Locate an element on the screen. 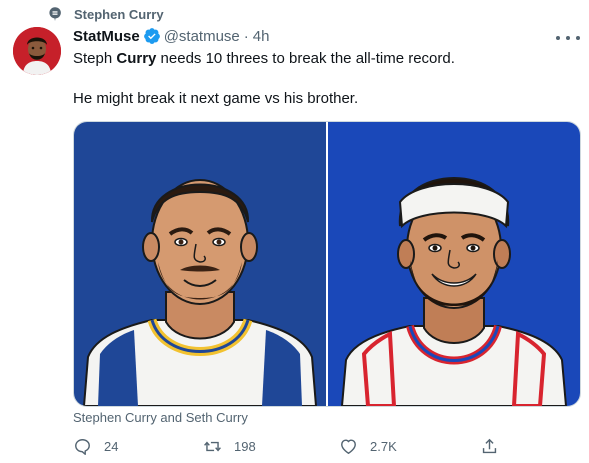 This screenshot has width=589, height=463. avatar is located at coordinates (37, 51).